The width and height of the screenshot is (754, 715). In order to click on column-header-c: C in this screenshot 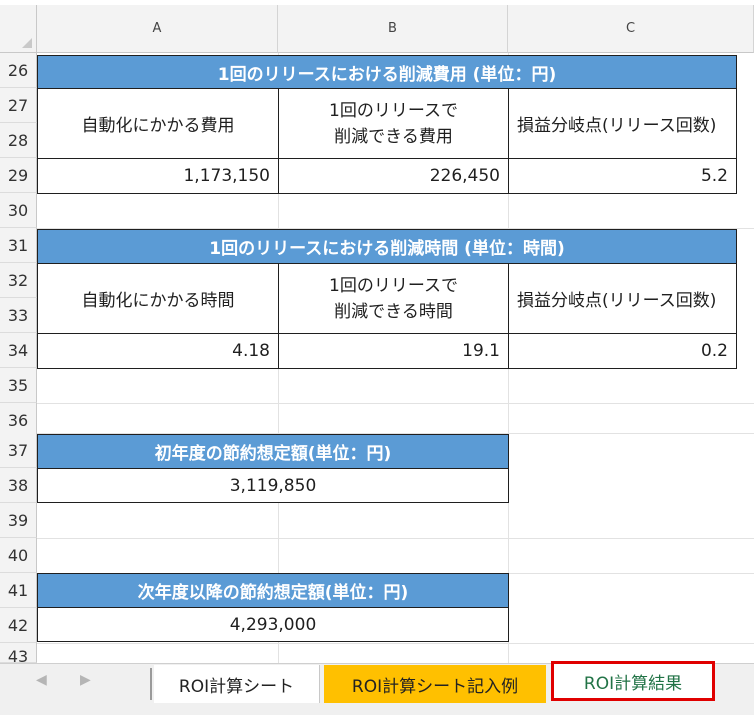, I will do `click(631, 29)`.